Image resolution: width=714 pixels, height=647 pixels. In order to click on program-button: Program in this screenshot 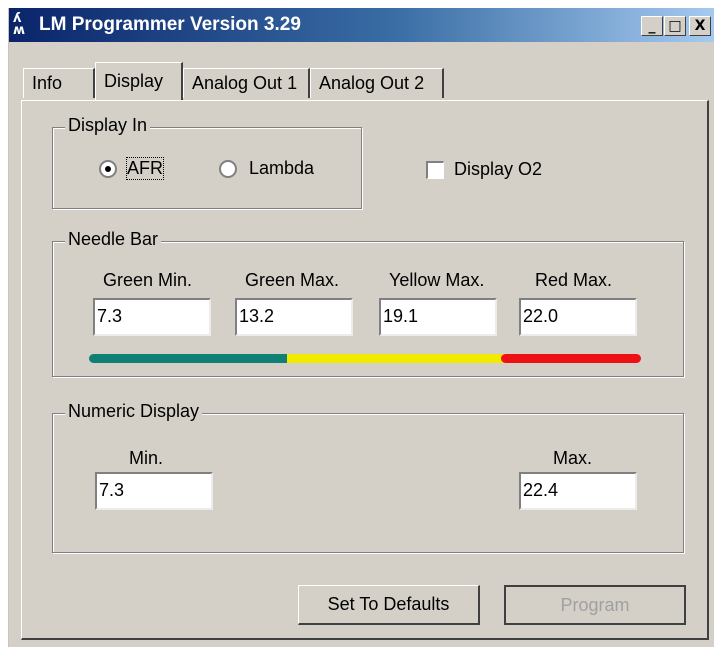, I will do `click(595, 605)`.